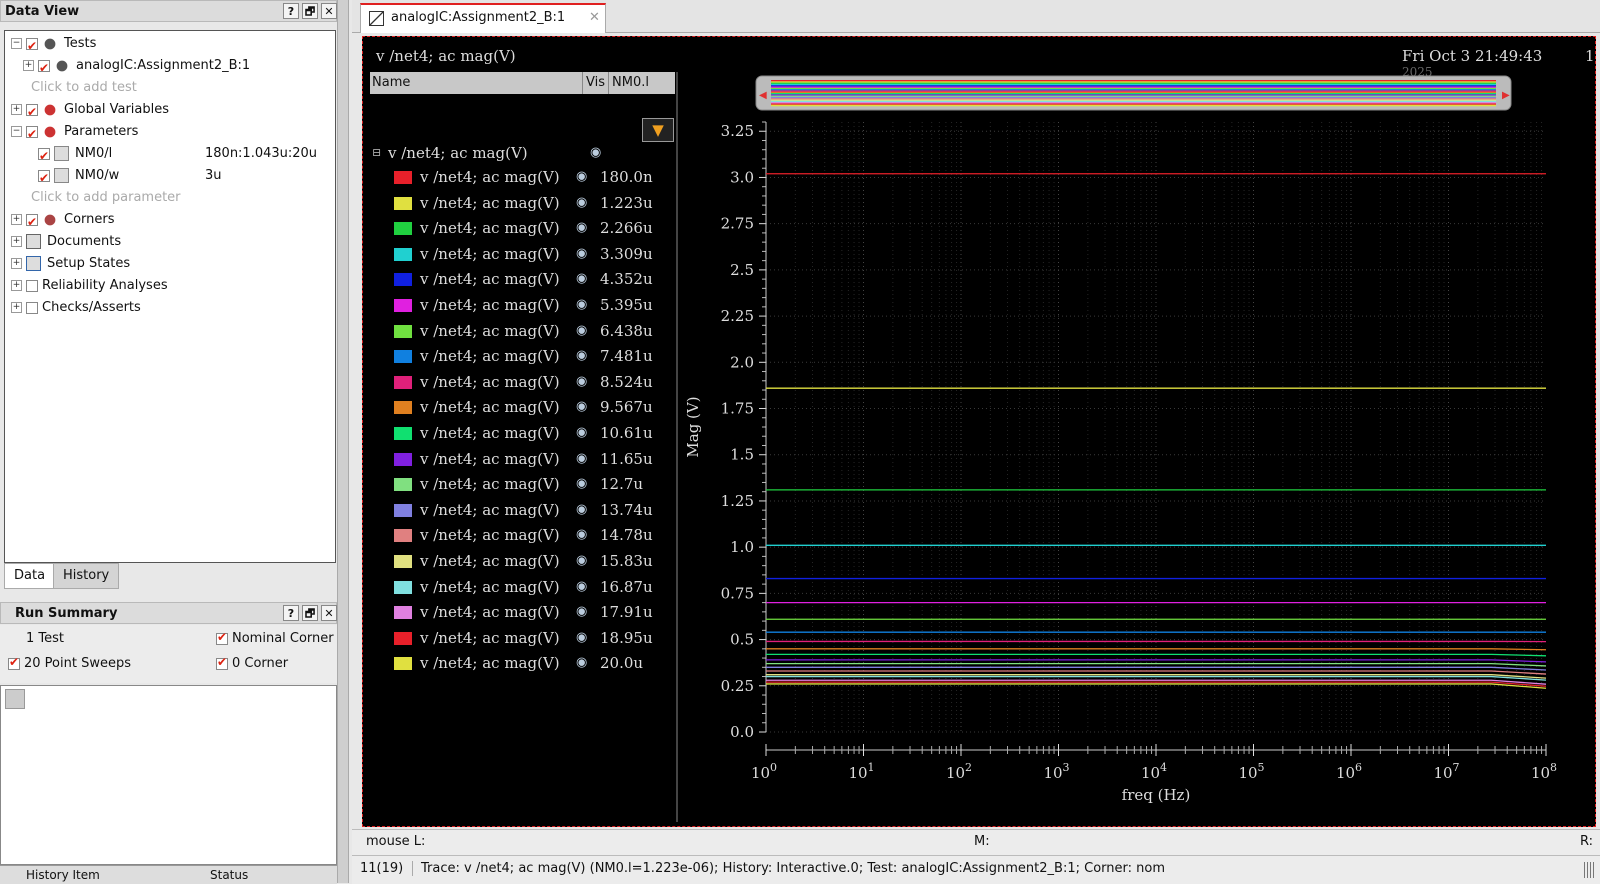 The width and height of the screenshot is (1600, 884). What do you see at coordinates (534, 638) in the screenshot?
I see `legend-item: v /net4; ac mag(V)◉18.95u` at bounding box center [534, 638].